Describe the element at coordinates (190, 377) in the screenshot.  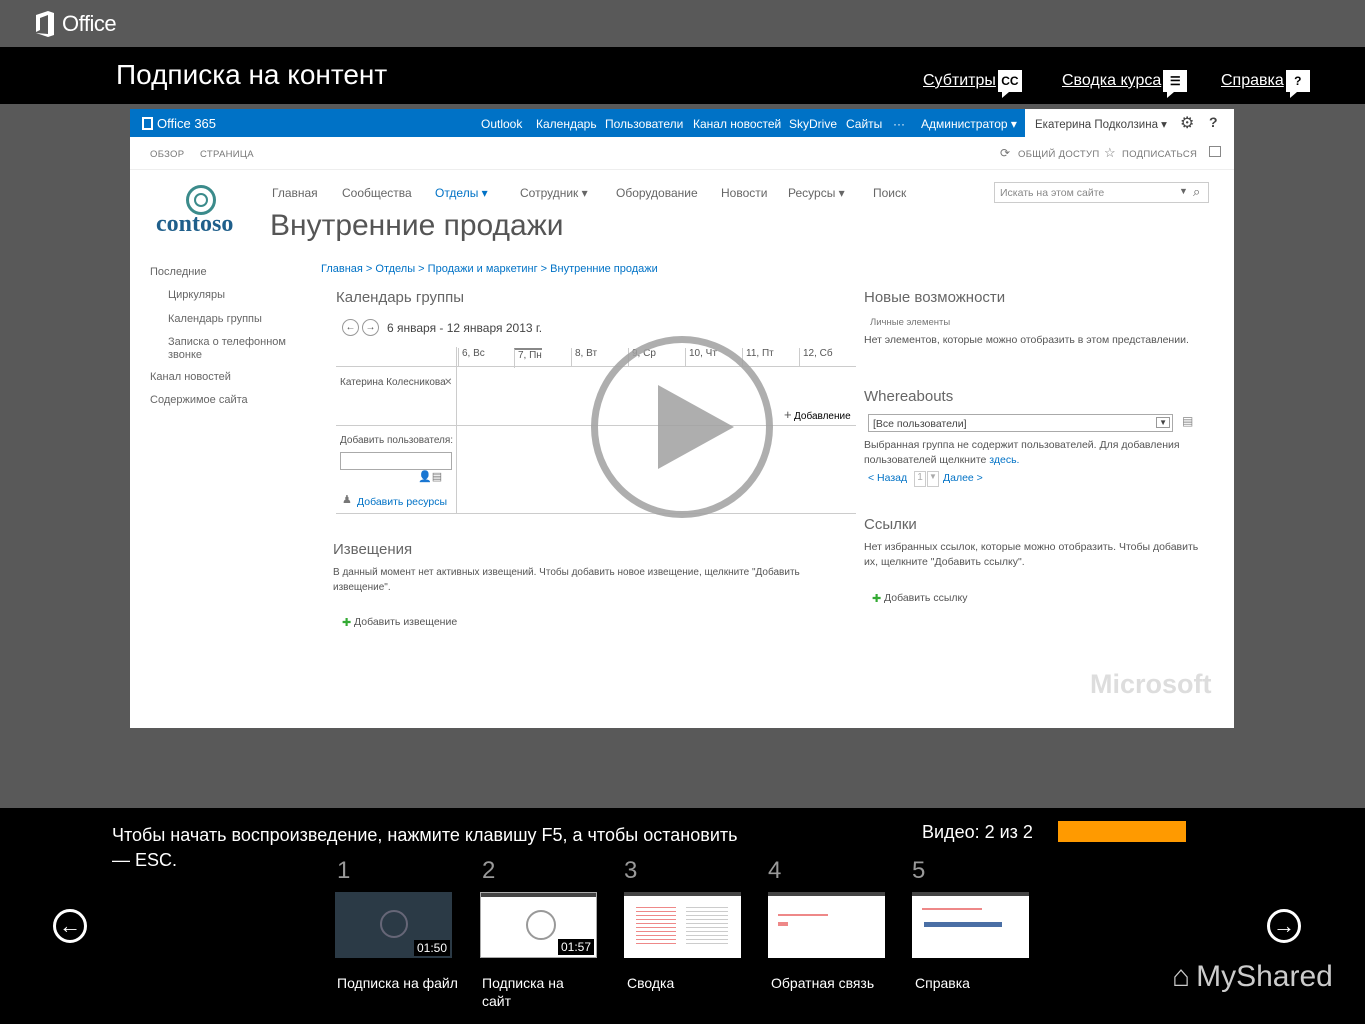
I see `quicklaunch-newsfeed: Канал новостей` at that location.